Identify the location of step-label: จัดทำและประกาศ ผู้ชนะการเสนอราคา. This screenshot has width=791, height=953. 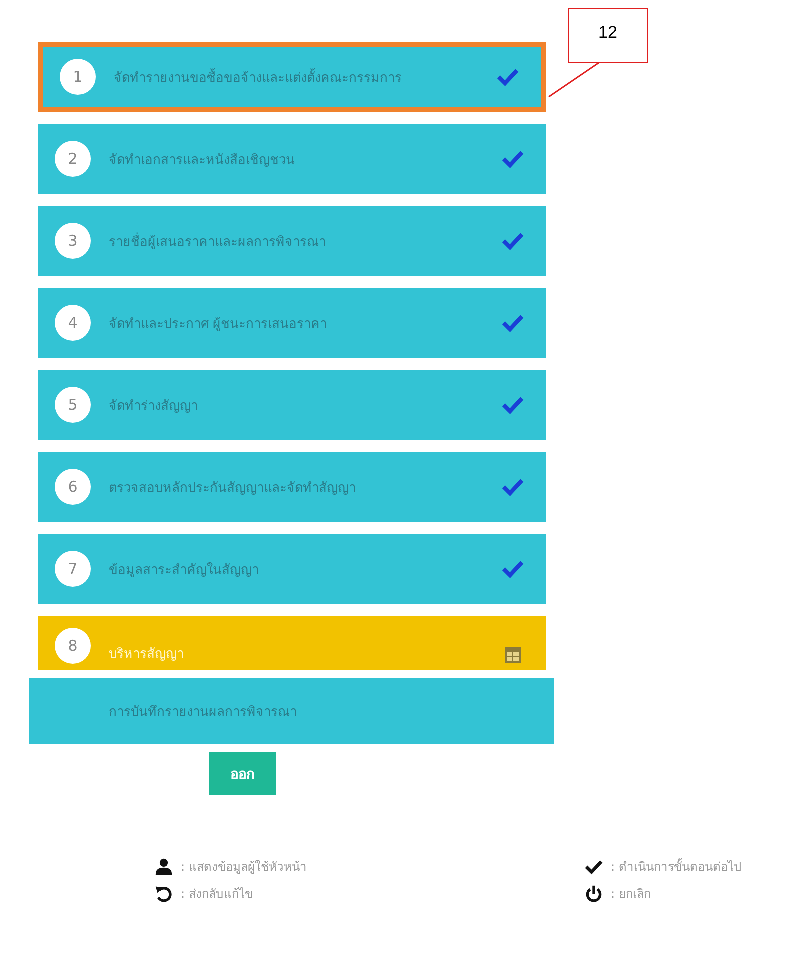
(218, 325).